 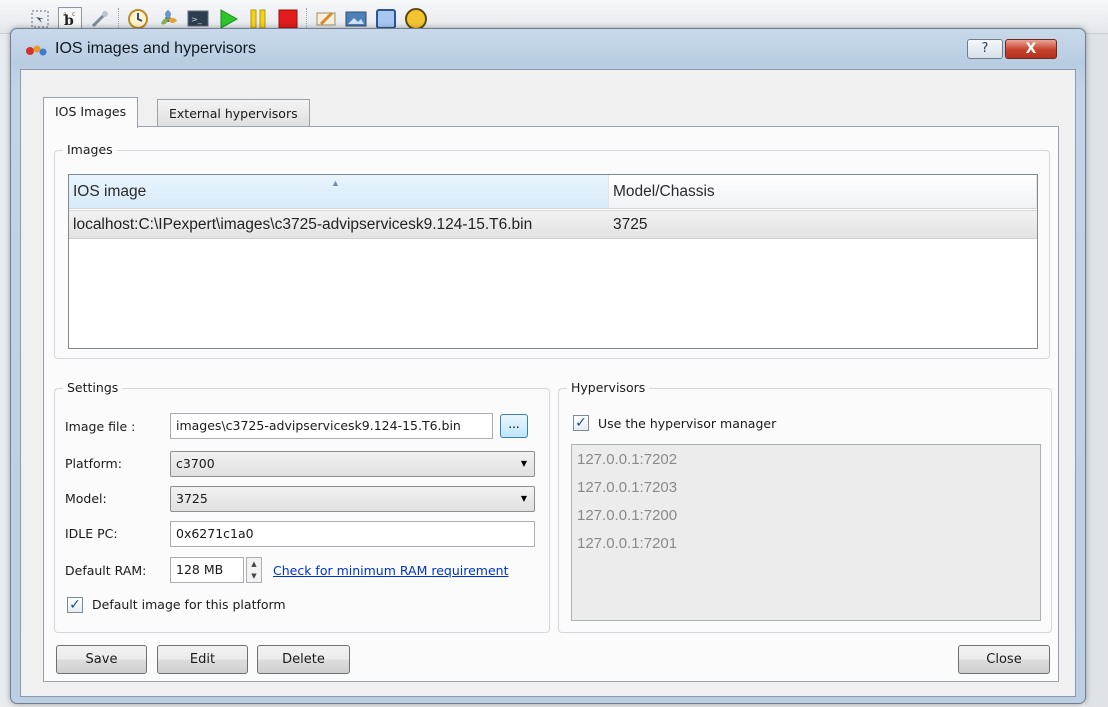 What do you see at coordinates (1096, 370) in the screenshot?
I see `background-app` at bounding box center [1096, 370].